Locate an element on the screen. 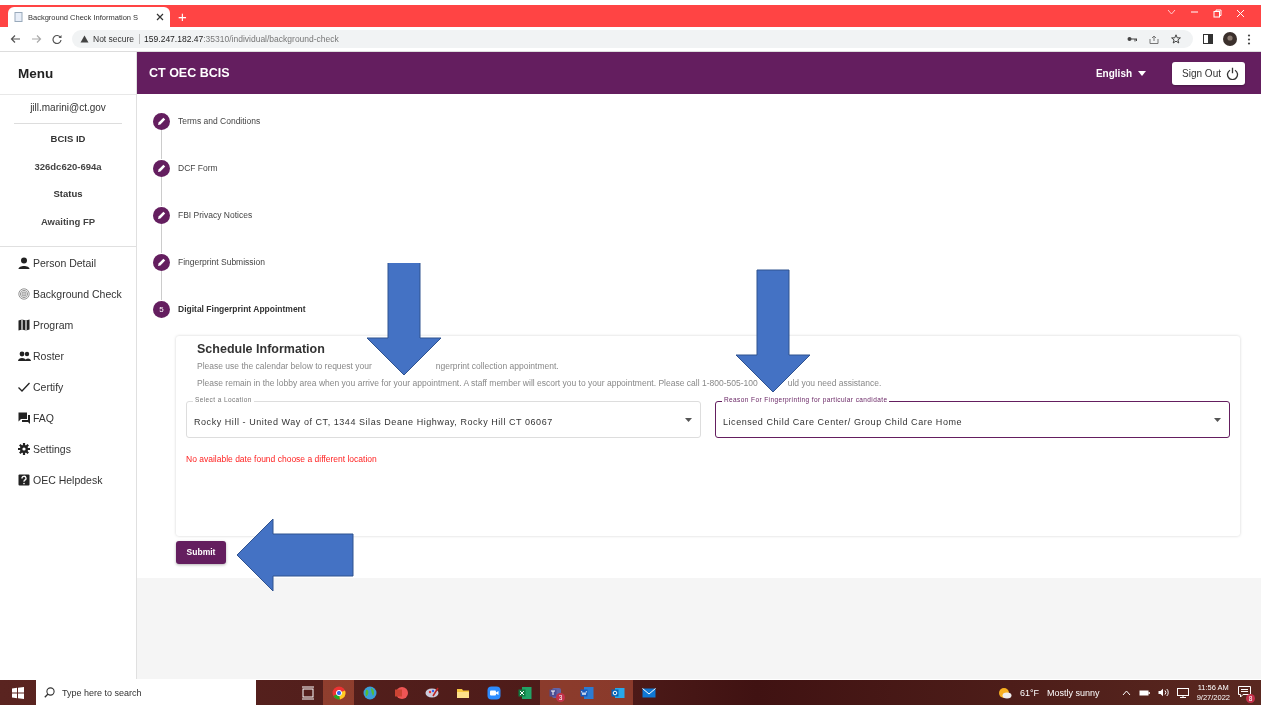  key-icon is located at coordinates (1132, 39).